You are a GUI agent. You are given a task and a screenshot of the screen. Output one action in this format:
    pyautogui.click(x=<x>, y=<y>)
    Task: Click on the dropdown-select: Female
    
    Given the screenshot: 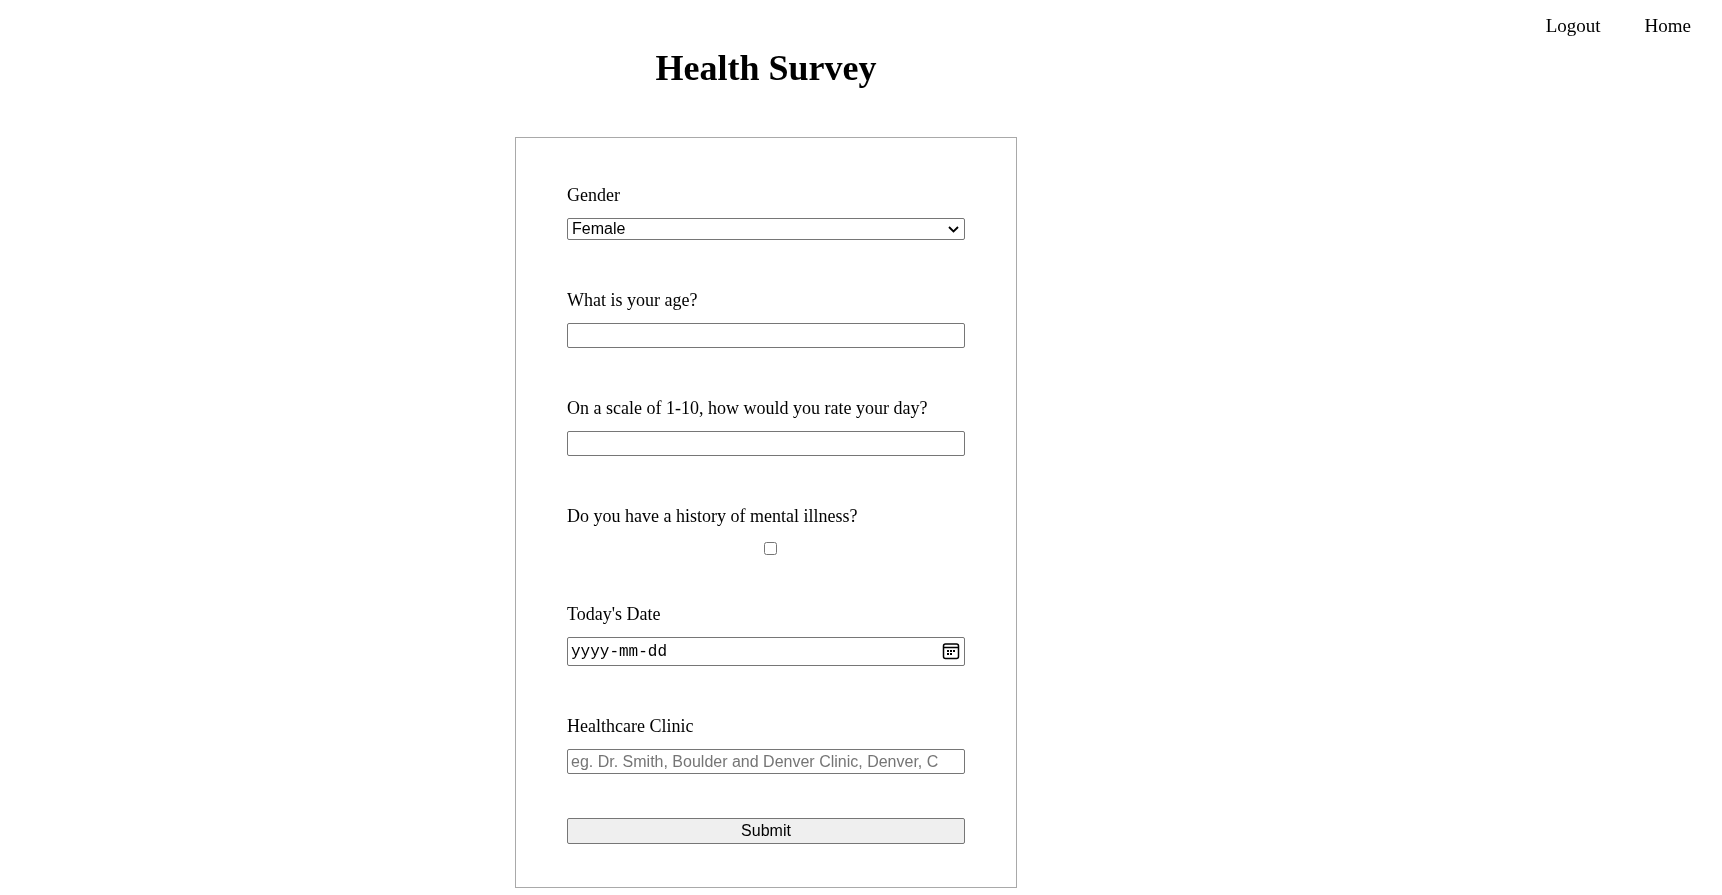 What is the action you would take?
    pyautogui.click(x=766, y=229)
    